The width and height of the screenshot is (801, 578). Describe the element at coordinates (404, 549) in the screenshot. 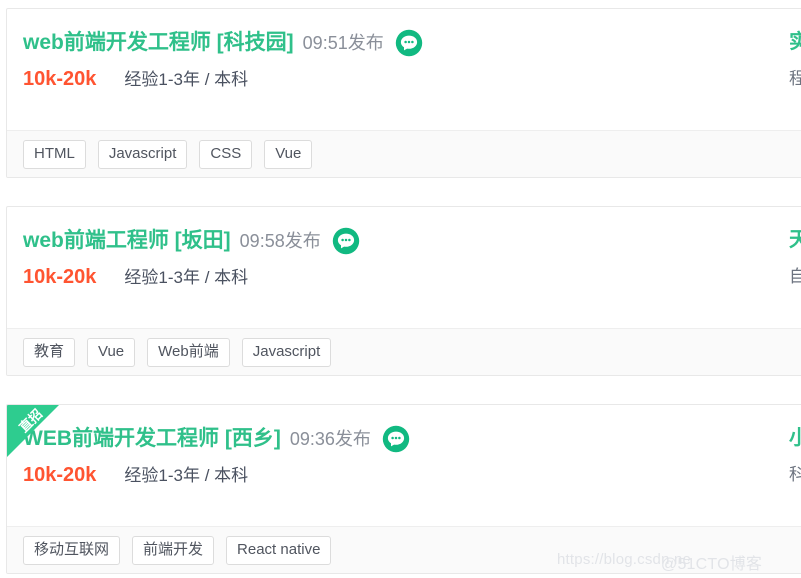

I see `job-tag-bar: 移动互联网 前端开发 React native` at that location.